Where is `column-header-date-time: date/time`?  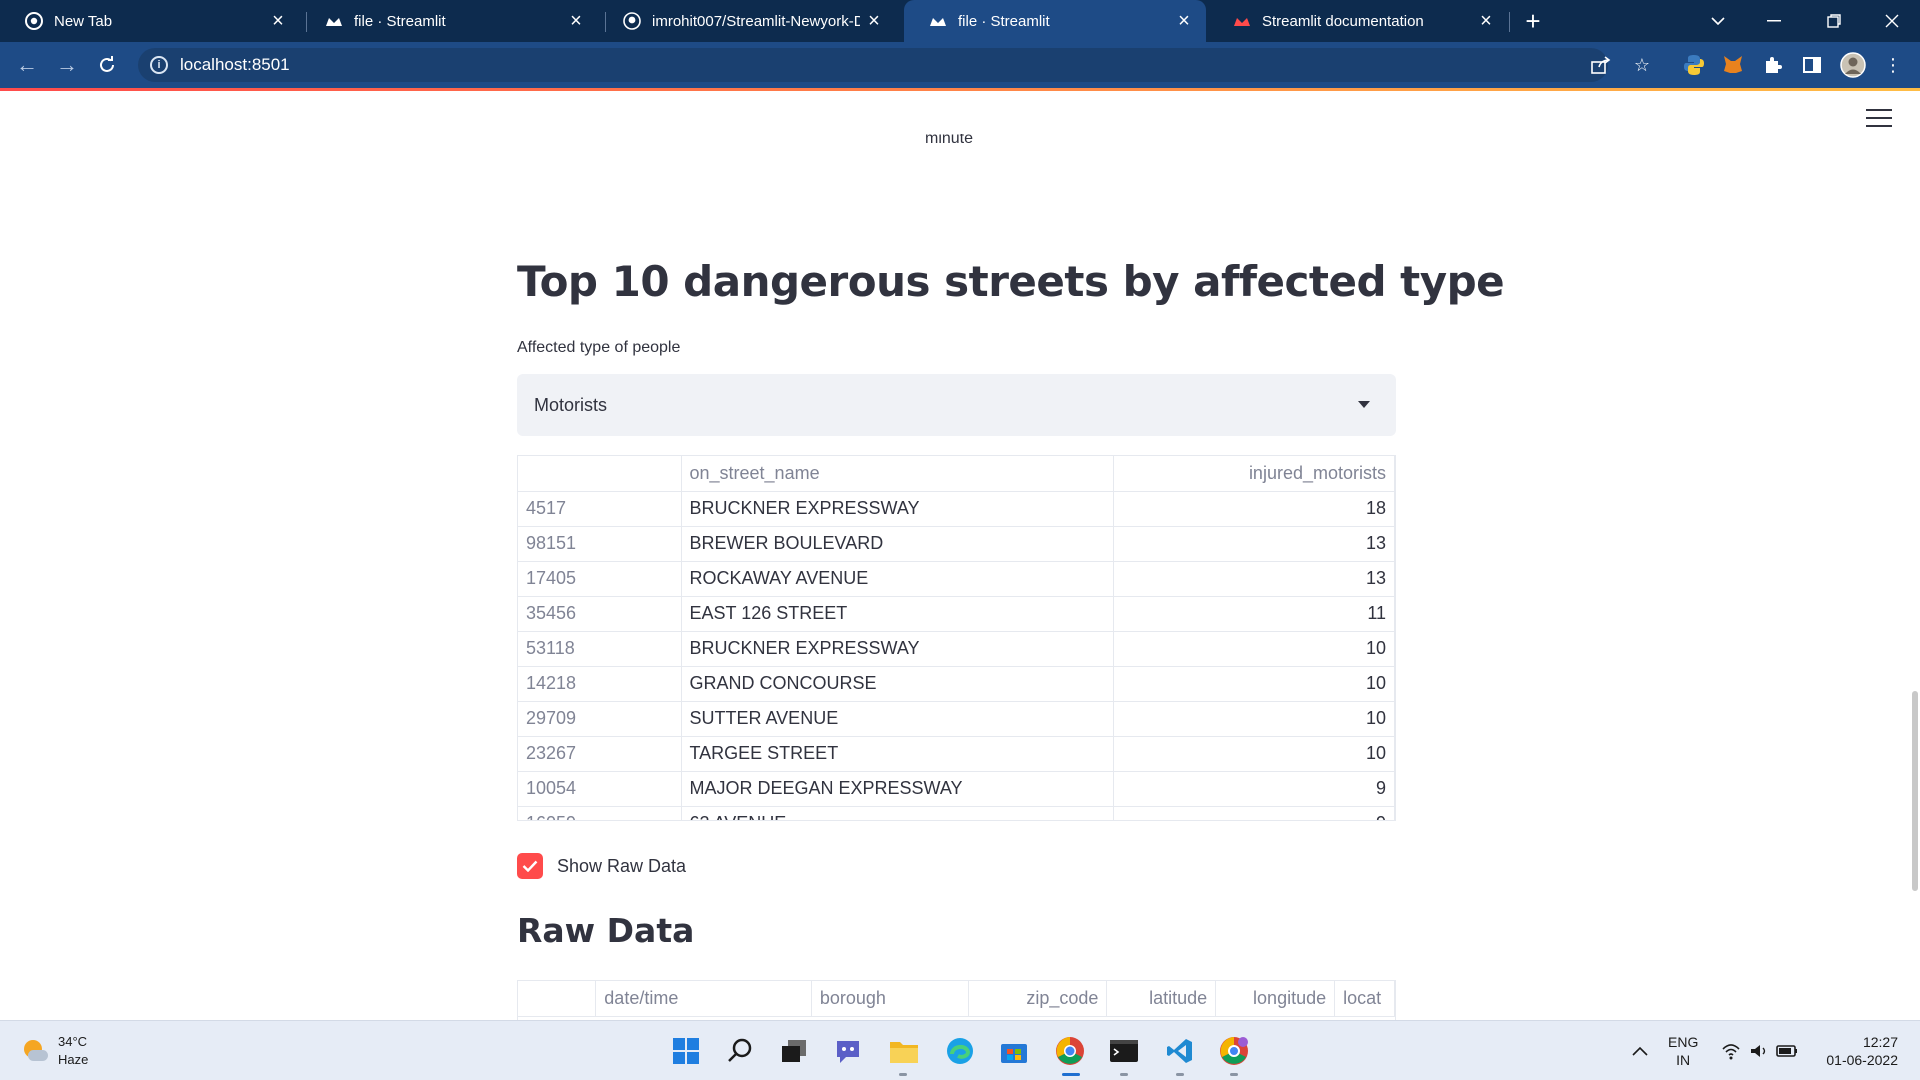 column-header-date-time: date/time is located at coordinates (703, 999).